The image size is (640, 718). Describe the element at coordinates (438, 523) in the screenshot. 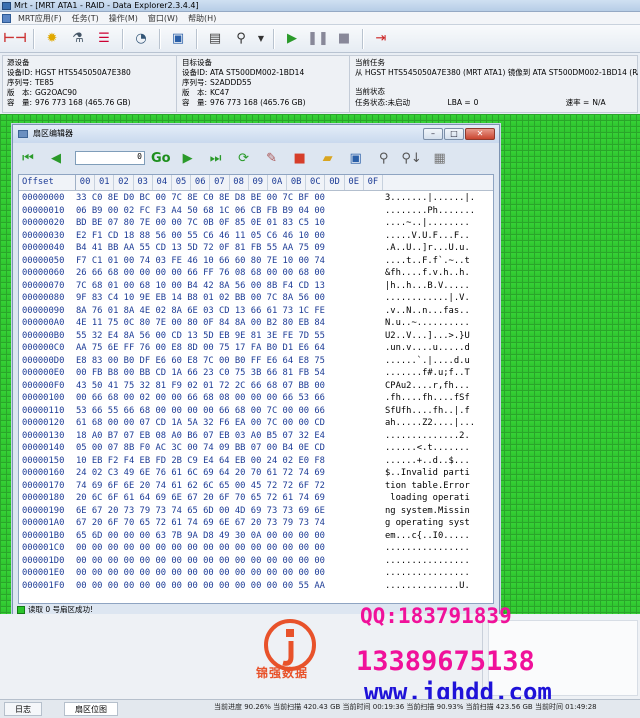

I see `row-ascii: g operating syst` at that location.